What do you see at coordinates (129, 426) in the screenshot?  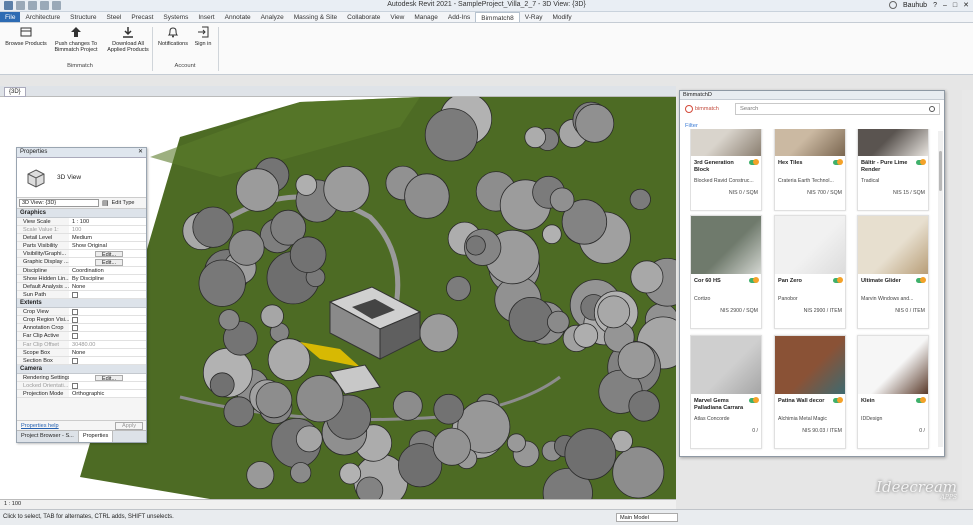 I see `apply-button: Apply` at bounding box center [129, 426].